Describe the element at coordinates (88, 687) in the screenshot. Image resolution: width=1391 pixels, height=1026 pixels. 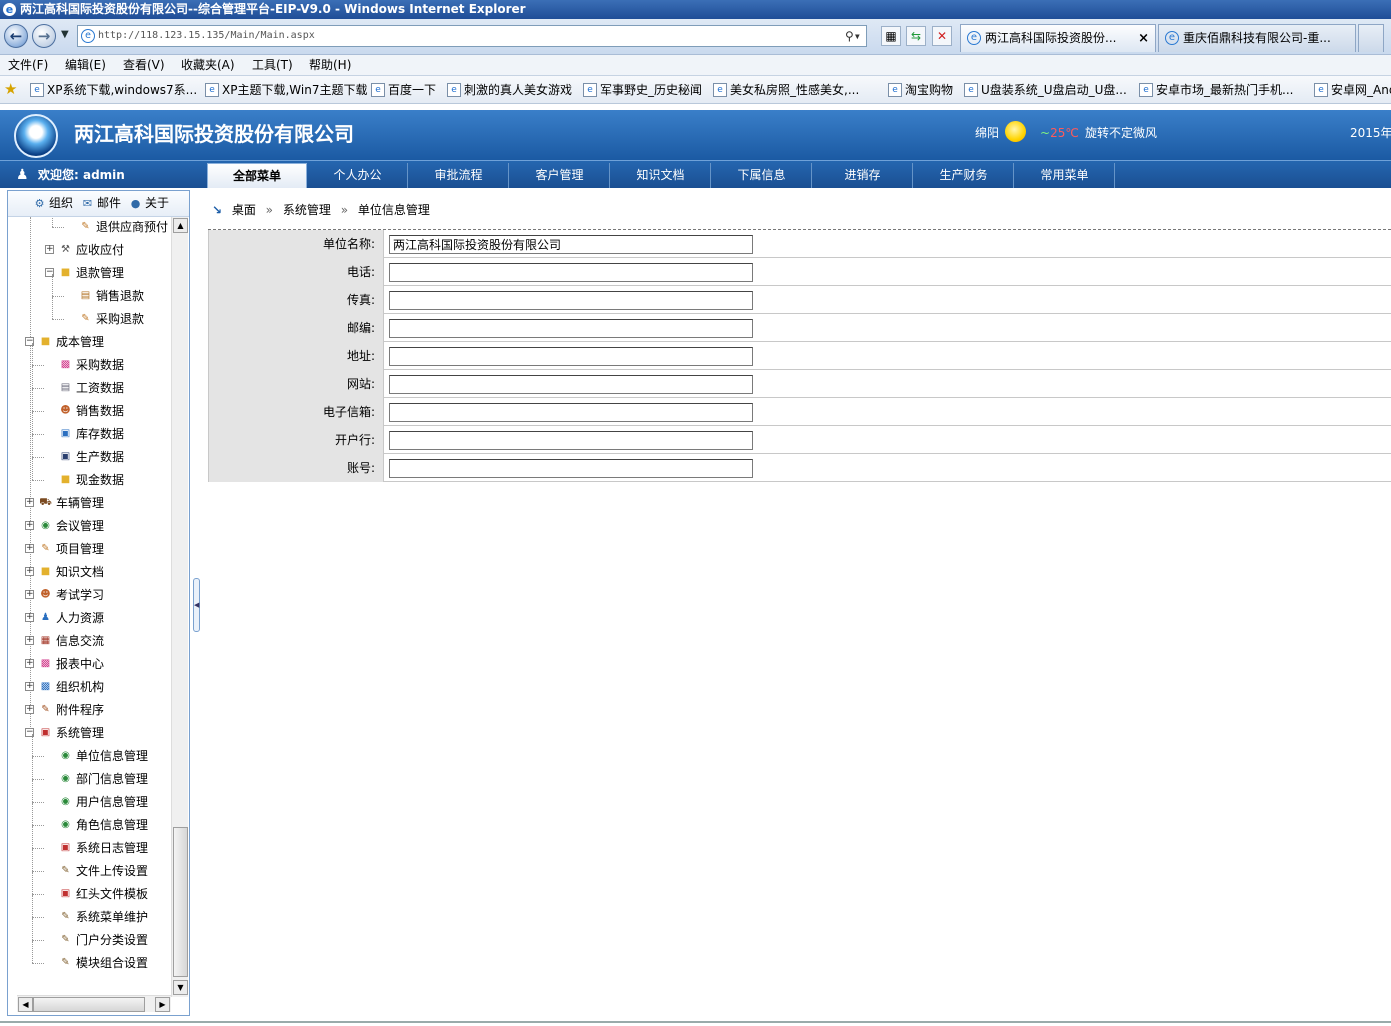
I see `tree-node: + ▩ 组织机构` at that location.